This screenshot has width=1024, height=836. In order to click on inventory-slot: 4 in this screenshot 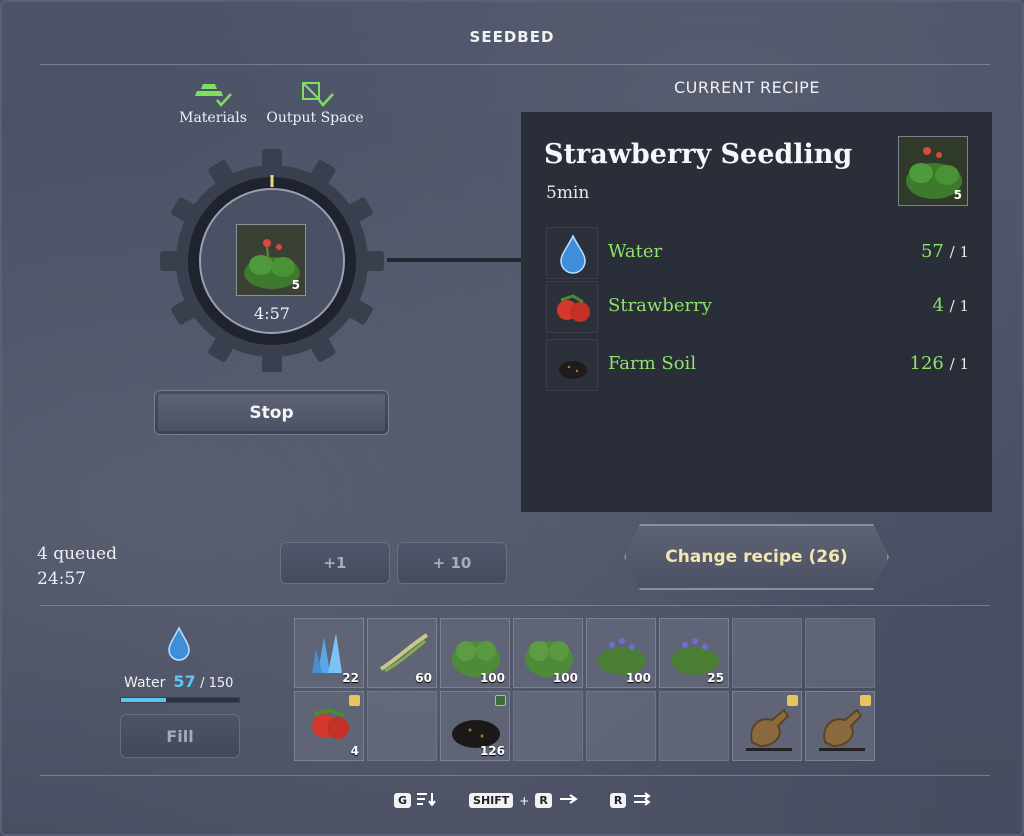, I will do `click(329, 726)`.